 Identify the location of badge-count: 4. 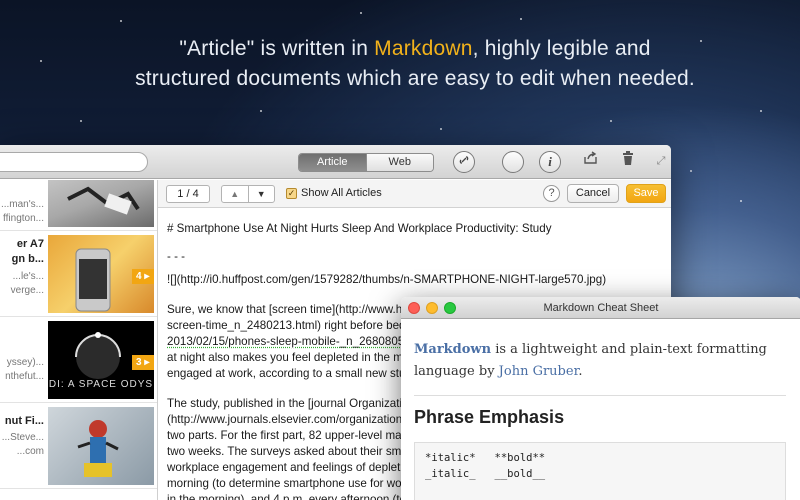
(139, 276).